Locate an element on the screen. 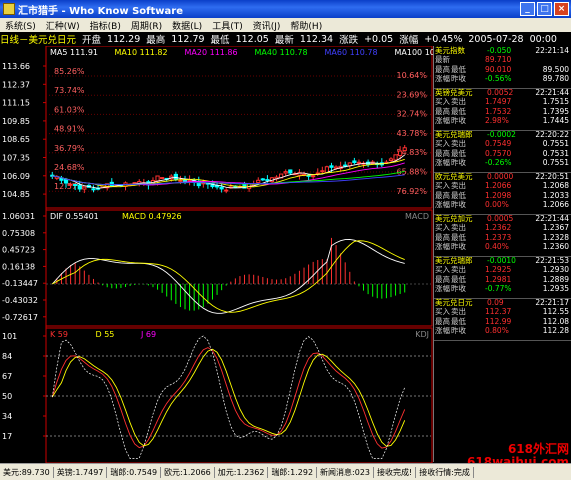  k-line is located at coordinates (228, 398).